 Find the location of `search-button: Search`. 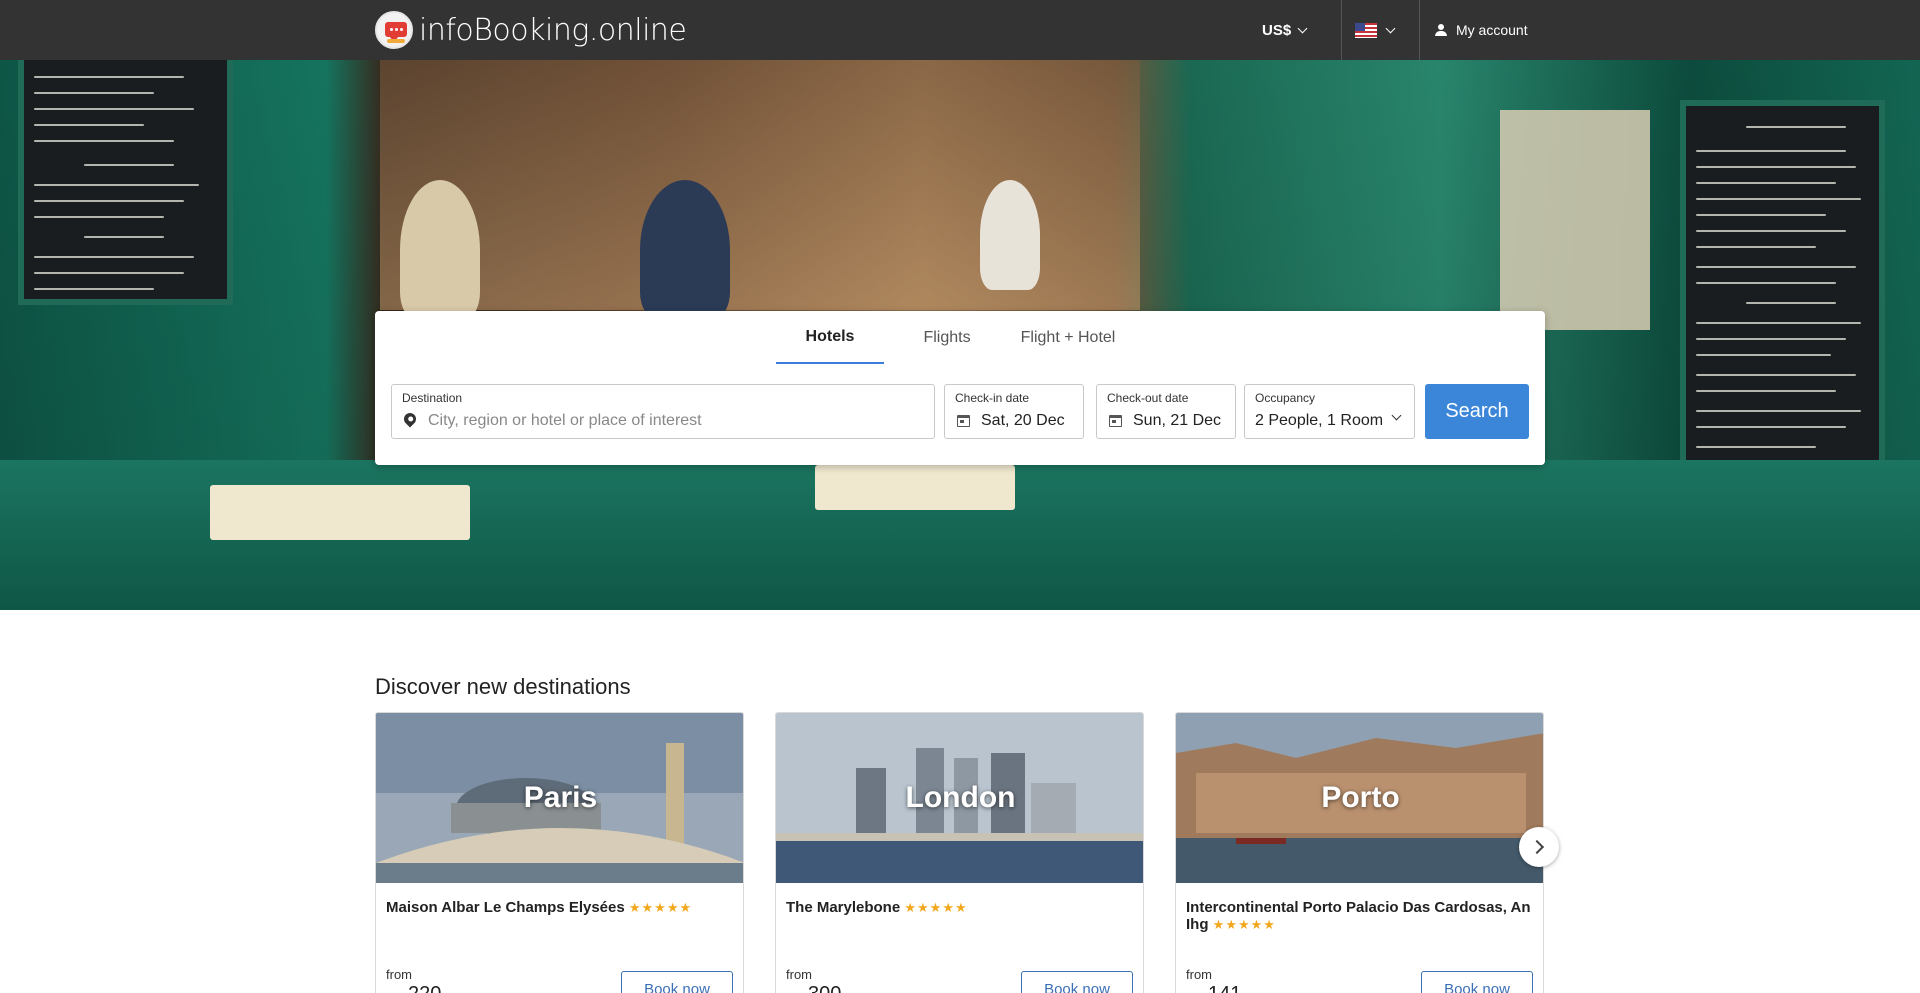

search-button: Search is located at coordinates (1477, 411).